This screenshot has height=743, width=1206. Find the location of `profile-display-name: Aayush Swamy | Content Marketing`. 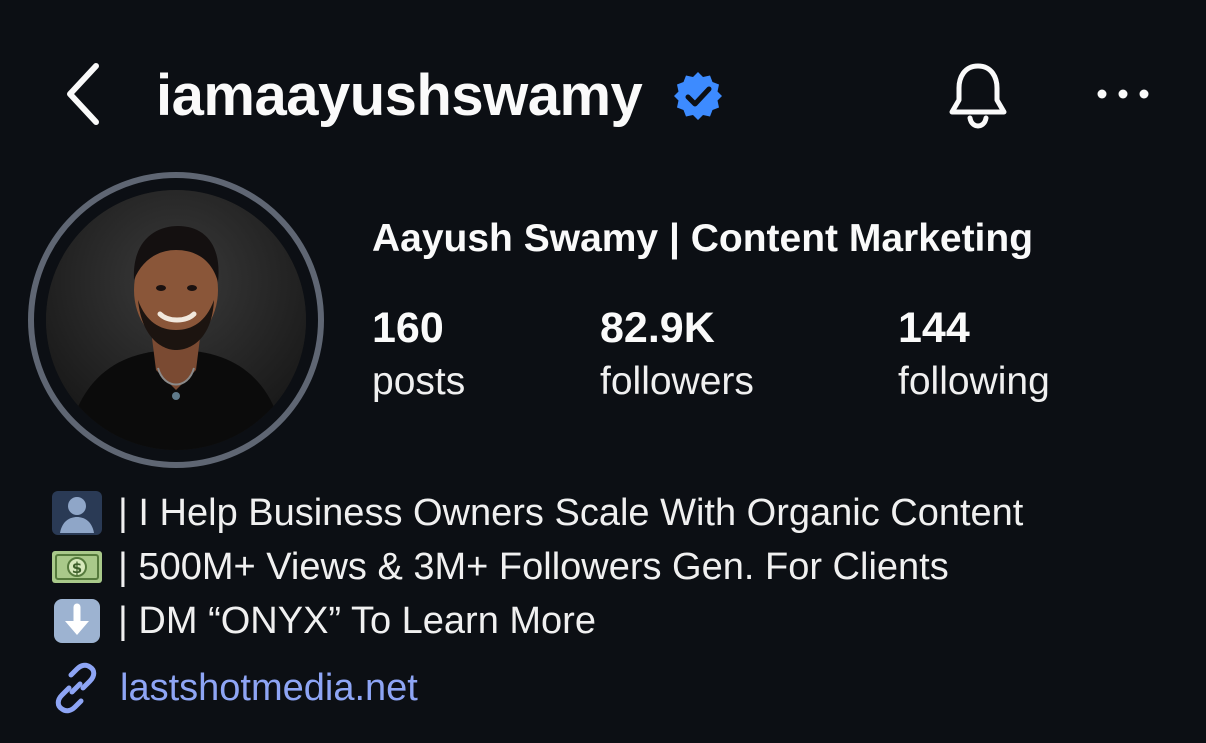

profile-display-name: Aayush Swamy | Content Marketing is located at coordinates (703, 238).